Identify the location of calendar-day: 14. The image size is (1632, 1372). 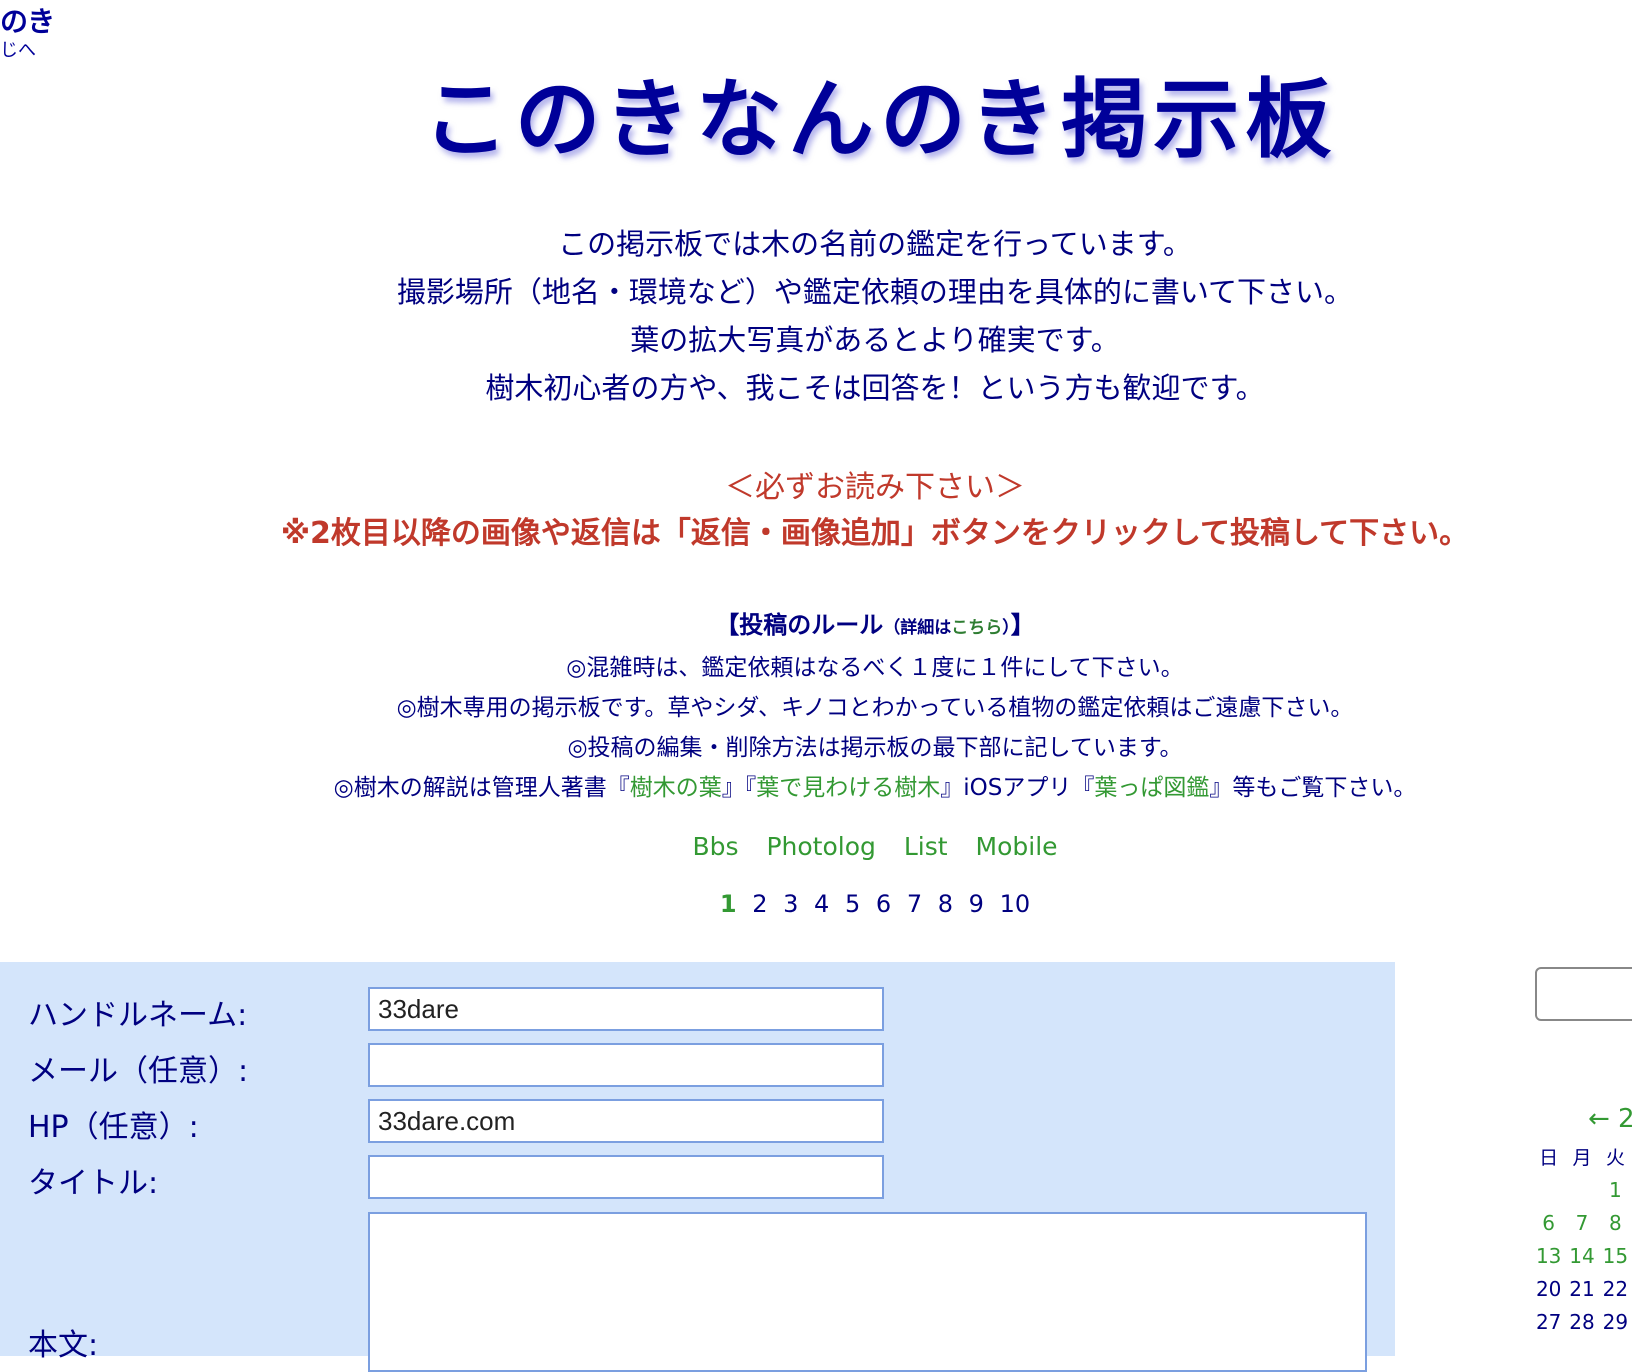
(1581, 1255).